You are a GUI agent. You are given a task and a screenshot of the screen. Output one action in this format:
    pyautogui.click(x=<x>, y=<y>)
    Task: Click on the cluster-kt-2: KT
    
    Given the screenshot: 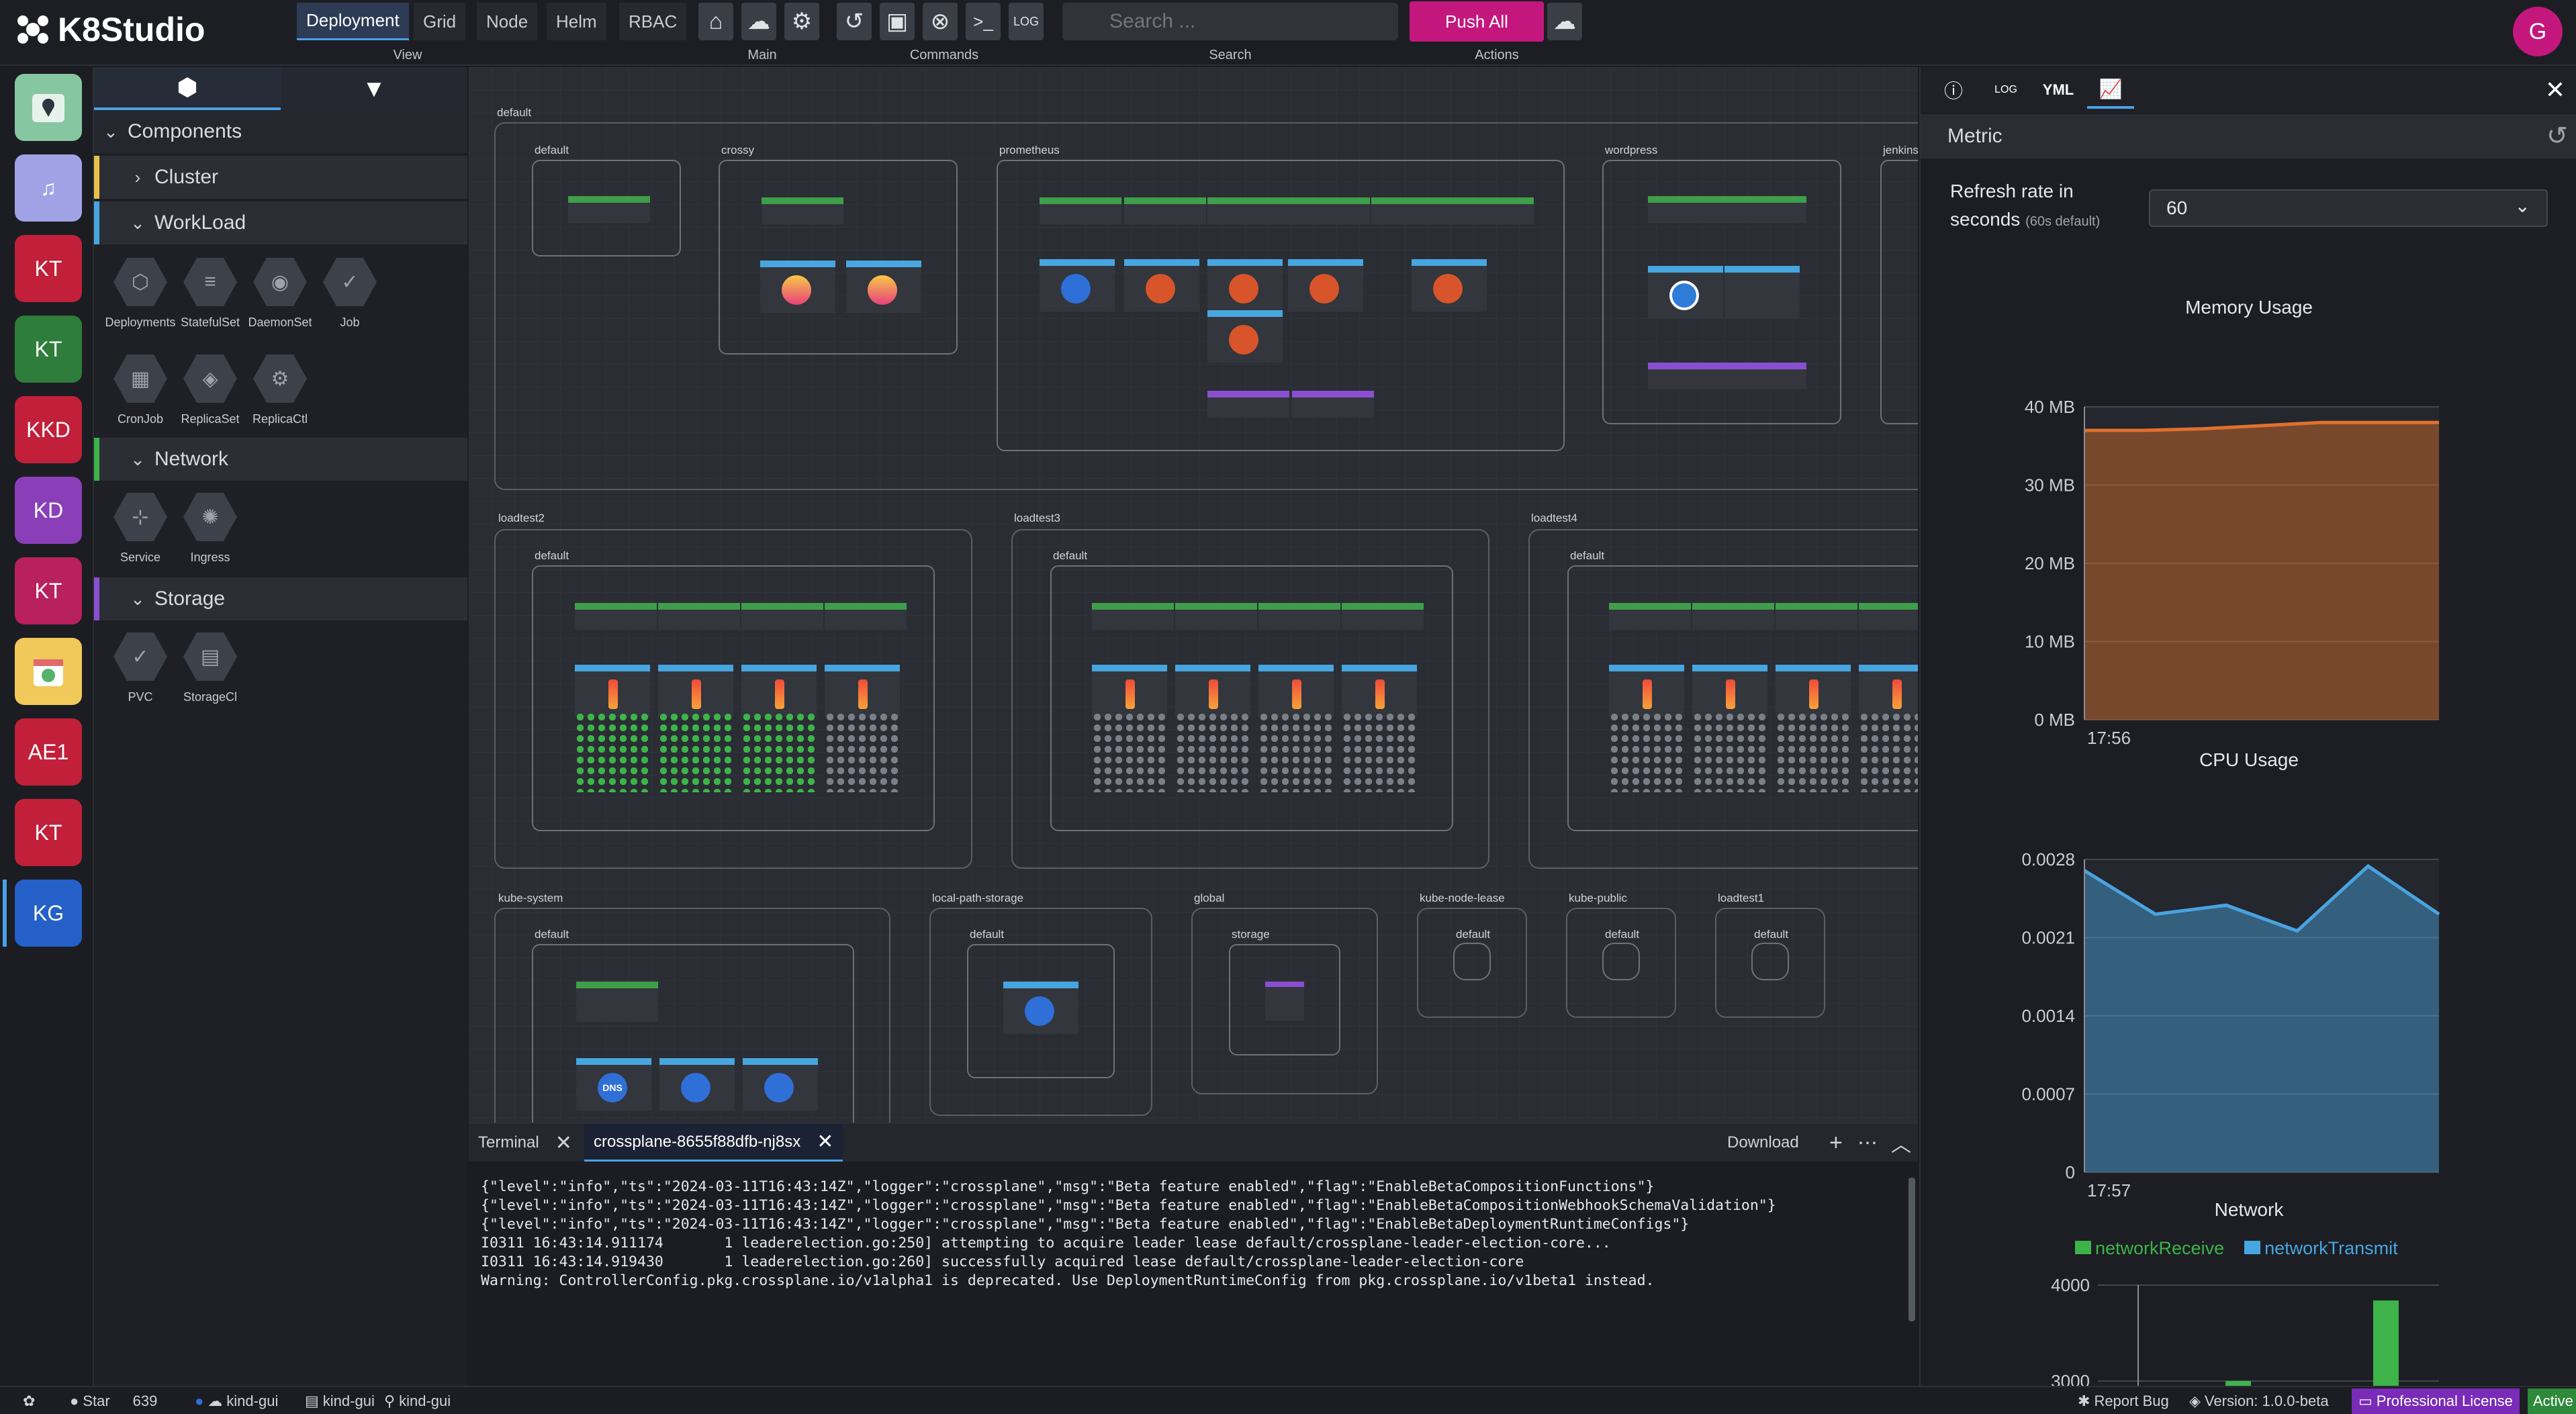 What is the action you would take?
    pyautogui.click(x=48, y=349)
    